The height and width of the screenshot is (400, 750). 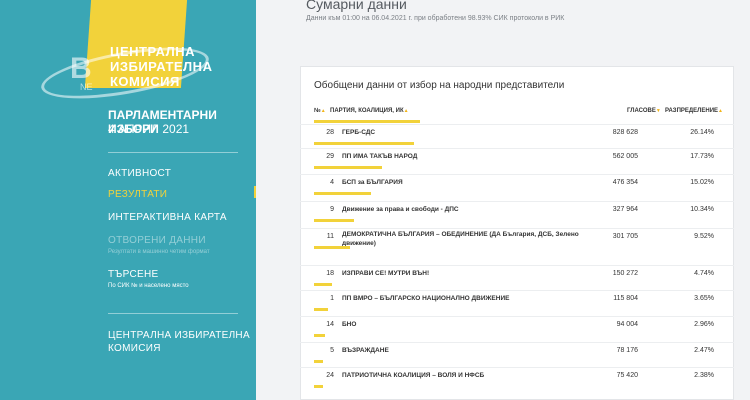 I want to click on row-party-name: БНО, so click(x=349, y=324).